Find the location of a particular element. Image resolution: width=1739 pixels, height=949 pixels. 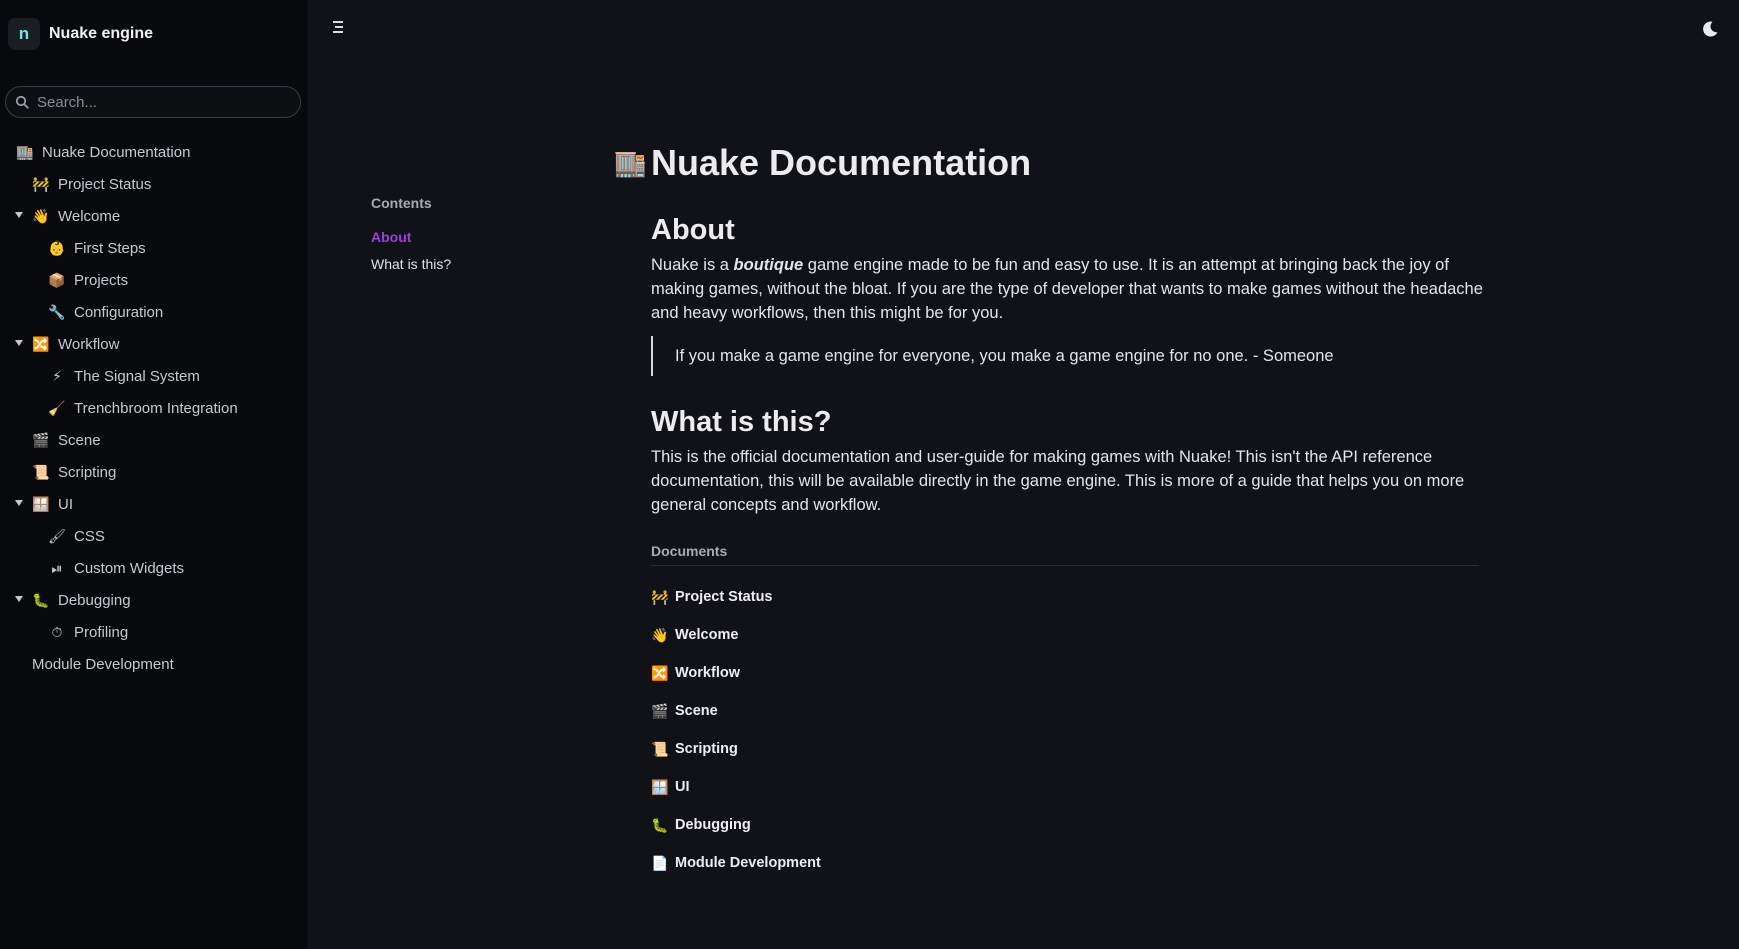

toc-link-about: About is located at coordinates (471, 237).